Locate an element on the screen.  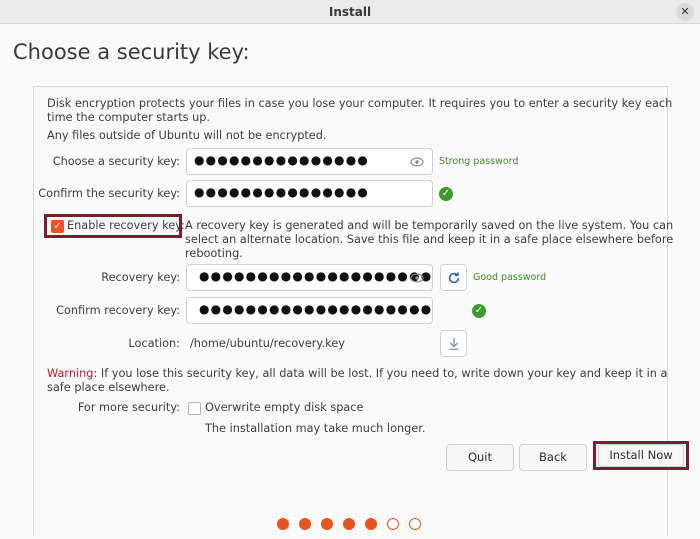
installation-note: The installation may take much longer. is located at coordinates (315, 428).